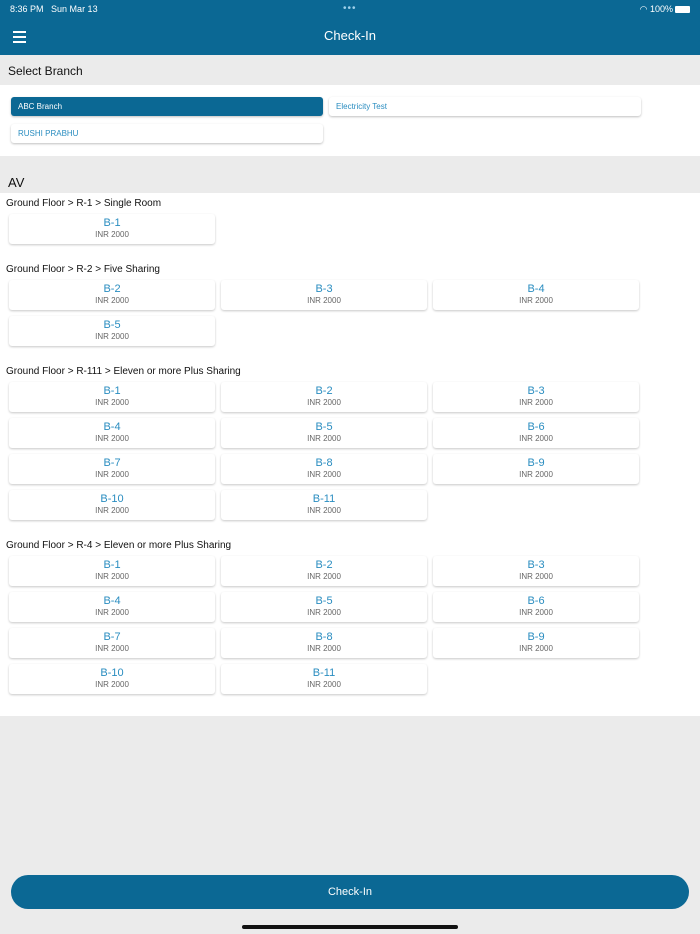 This screenshot has width=700, height=934. What do you see at coordinates (350, 232) in the screenshot?
I see `bed-grid: B-1 INR 2000` at bounding box center [350, 232].